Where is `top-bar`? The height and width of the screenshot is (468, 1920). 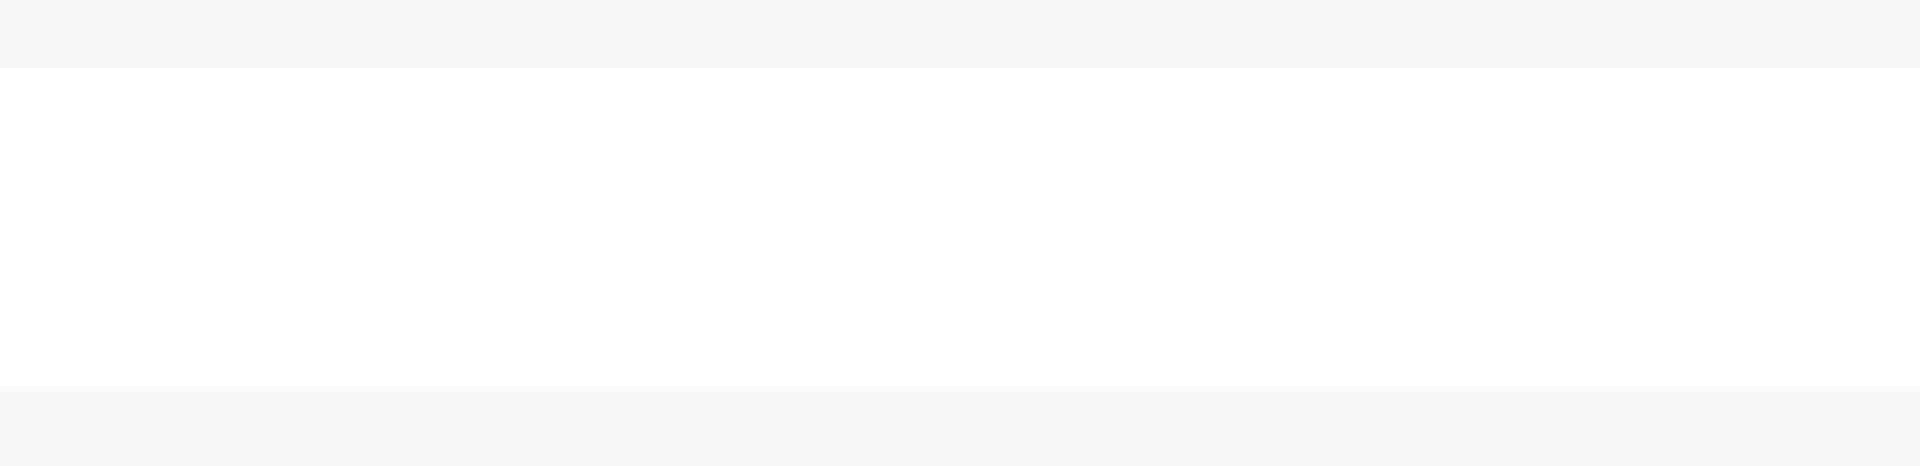
top-bar is located at coordinates (960, 34).